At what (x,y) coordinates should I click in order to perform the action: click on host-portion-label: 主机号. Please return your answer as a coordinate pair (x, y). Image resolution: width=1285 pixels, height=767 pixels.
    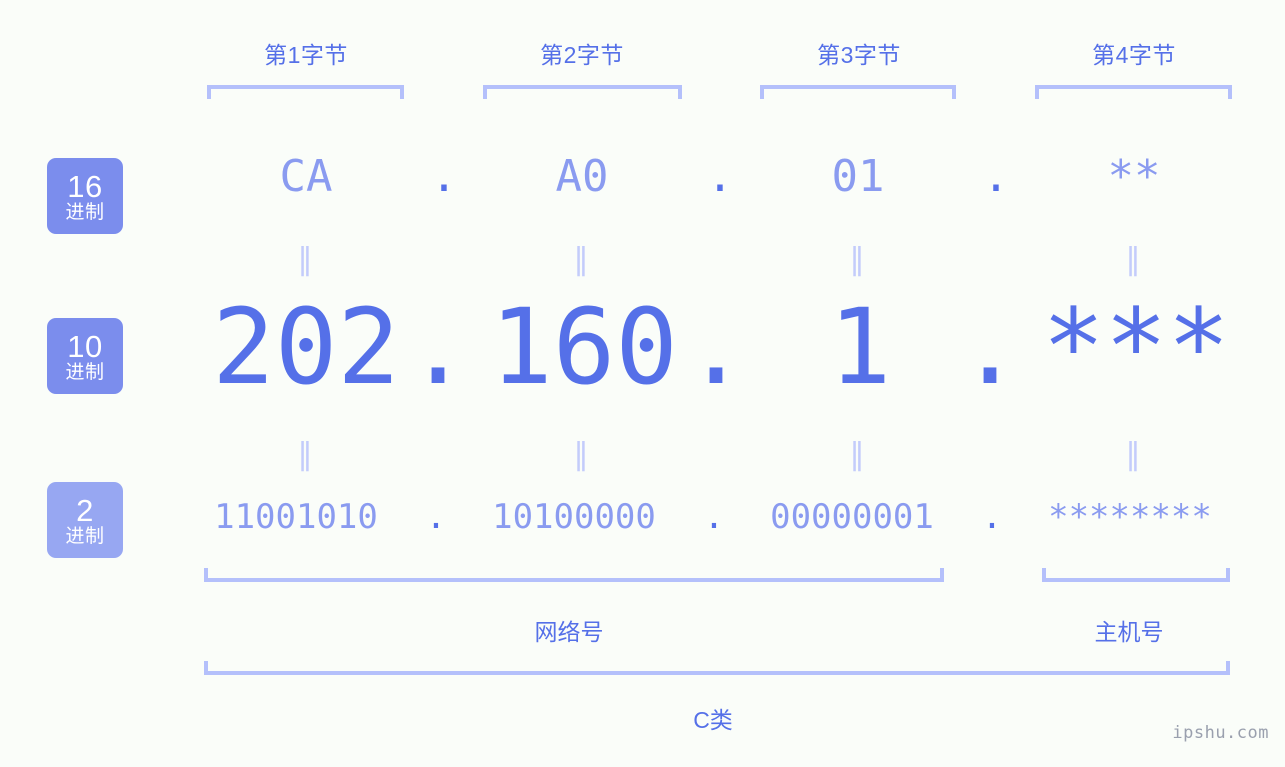
    Looking at the image, I should click on (1129, 632).